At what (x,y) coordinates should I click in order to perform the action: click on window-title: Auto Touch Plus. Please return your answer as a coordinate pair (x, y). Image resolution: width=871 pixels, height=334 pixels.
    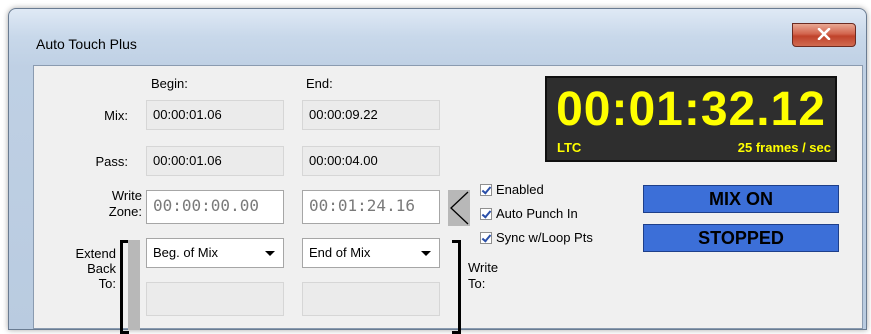
    Looking at the image, I should click on (86, 44).